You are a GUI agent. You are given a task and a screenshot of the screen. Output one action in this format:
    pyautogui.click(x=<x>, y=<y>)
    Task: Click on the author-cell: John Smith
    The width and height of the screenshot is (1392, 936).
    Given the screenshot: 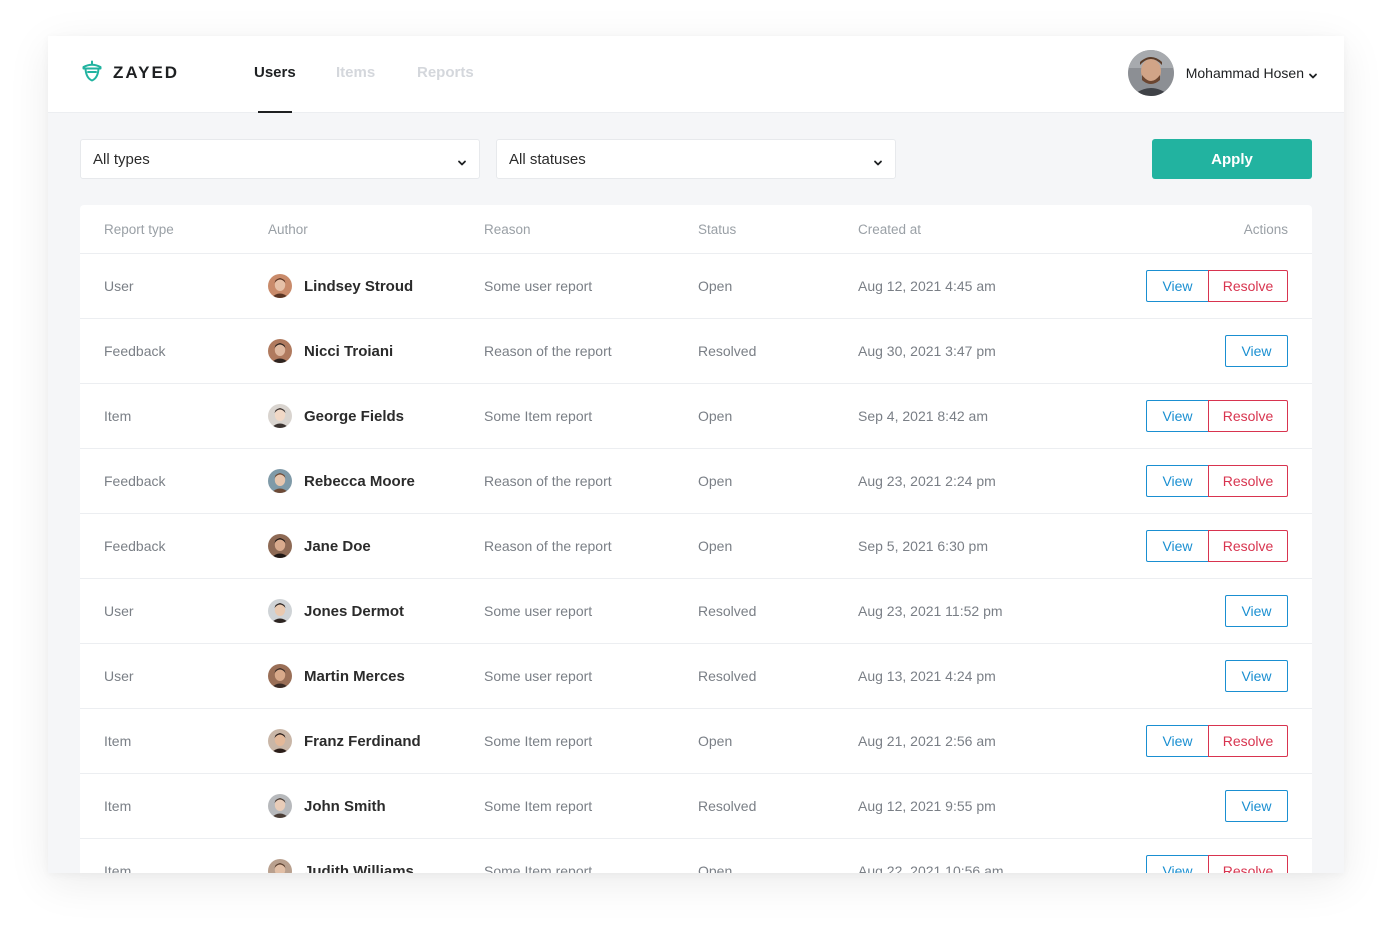 What is the action you would take?
    pyautogui.click(x=327, y=806)
    